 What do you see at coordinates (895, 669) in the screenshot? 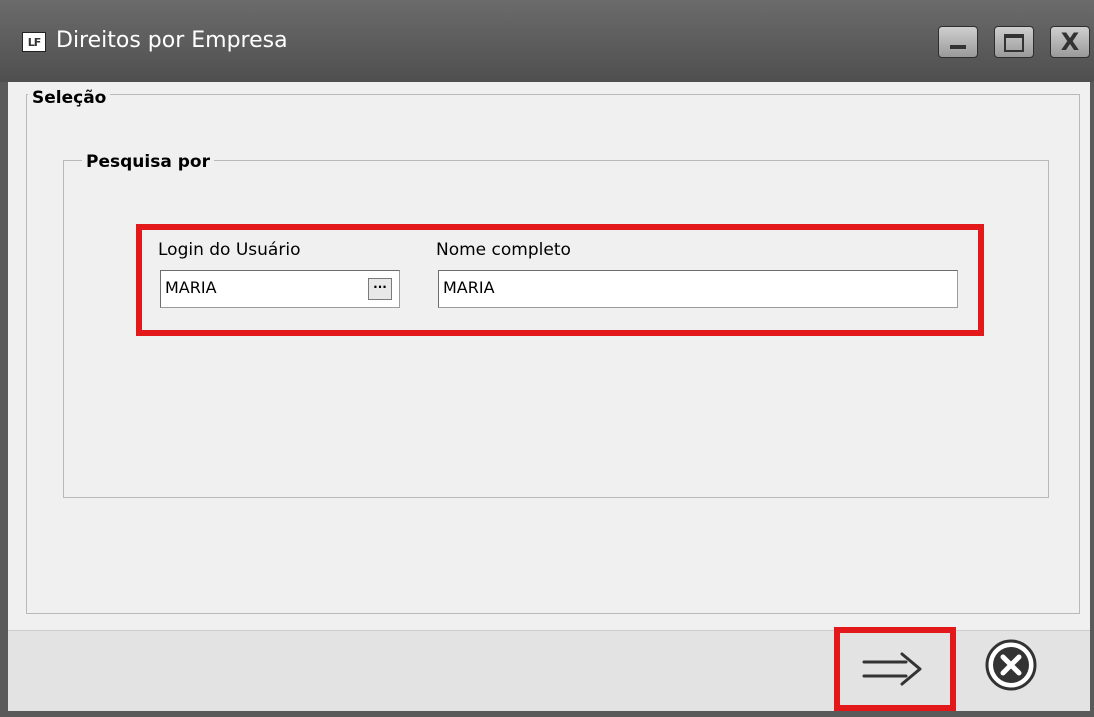
I see `next-highlight-box` at bounding box center [895, 669].